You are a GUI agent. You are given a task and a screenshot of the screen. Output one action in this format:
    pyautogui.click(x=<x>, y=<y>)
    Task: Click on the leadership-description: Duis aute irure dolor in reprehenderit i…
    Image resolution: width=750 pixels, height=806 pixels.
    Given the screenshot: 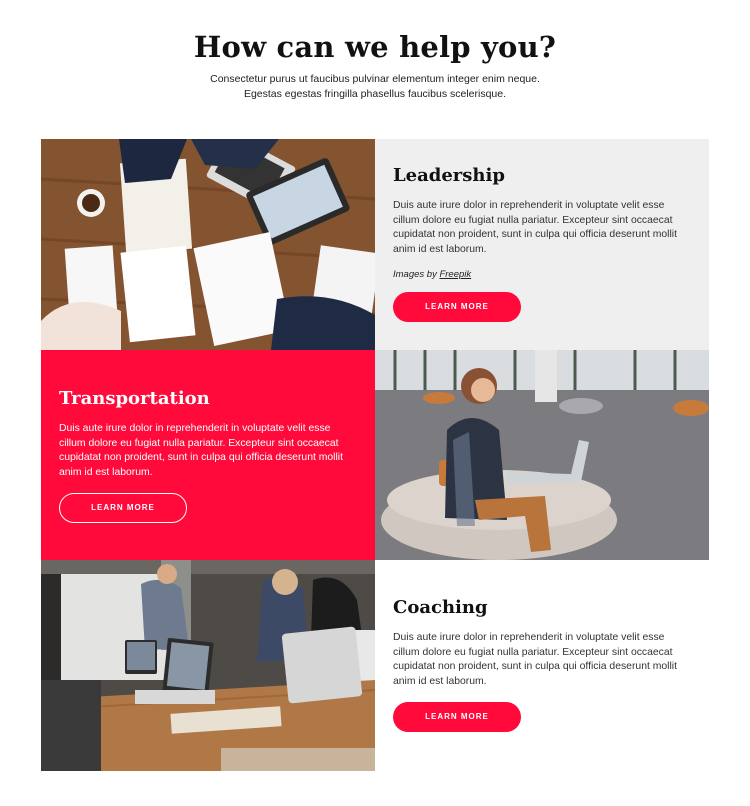 What is the action you would take?
    pyautogui.click(x=535, y=227)
    